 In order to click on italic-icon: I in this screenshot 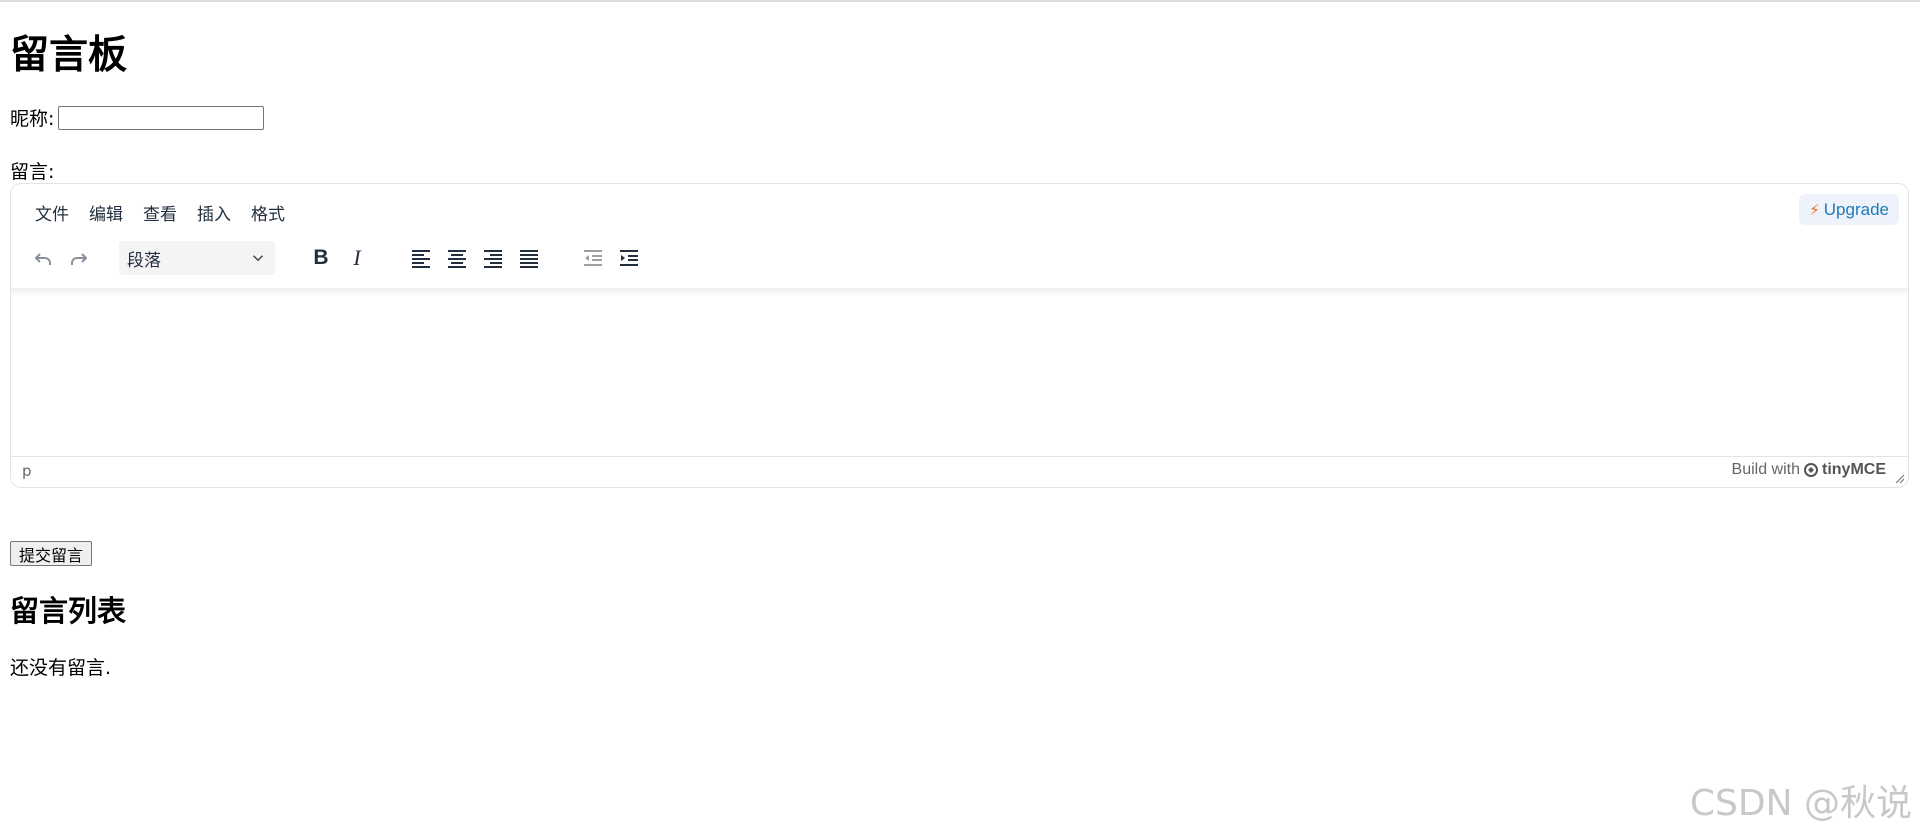, I will do `click(357, 257)`.